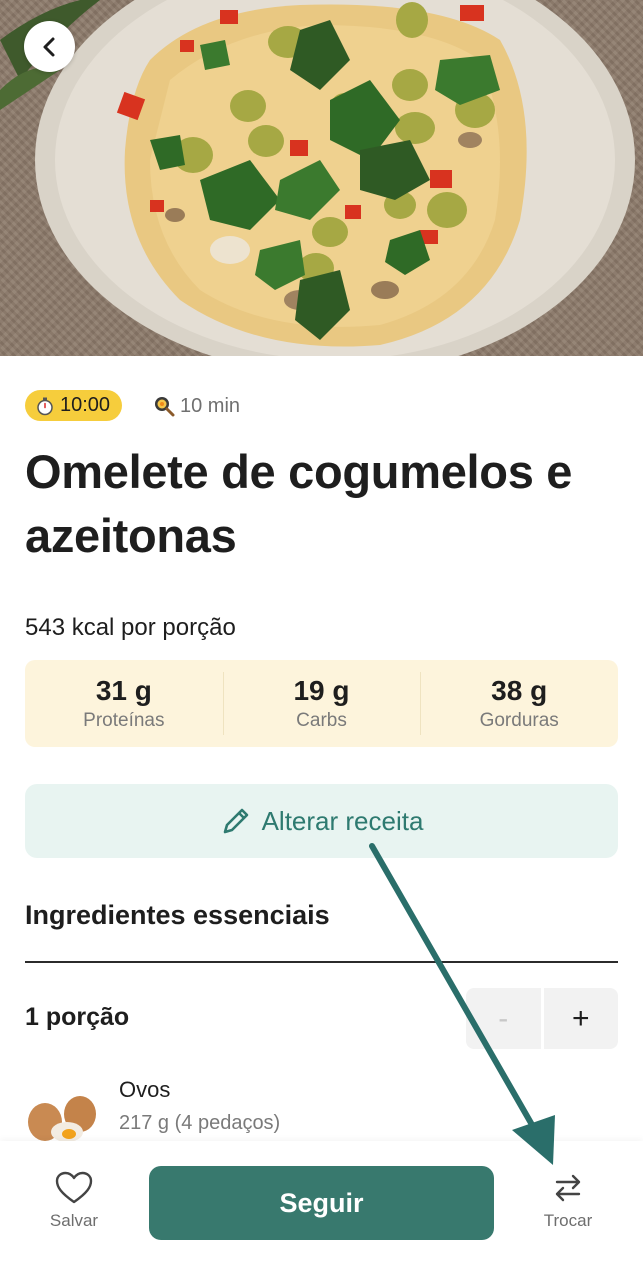 The width and height of the screenshot is (643, 1280). I want to click on stopwatch-icon, so click(45, 406).